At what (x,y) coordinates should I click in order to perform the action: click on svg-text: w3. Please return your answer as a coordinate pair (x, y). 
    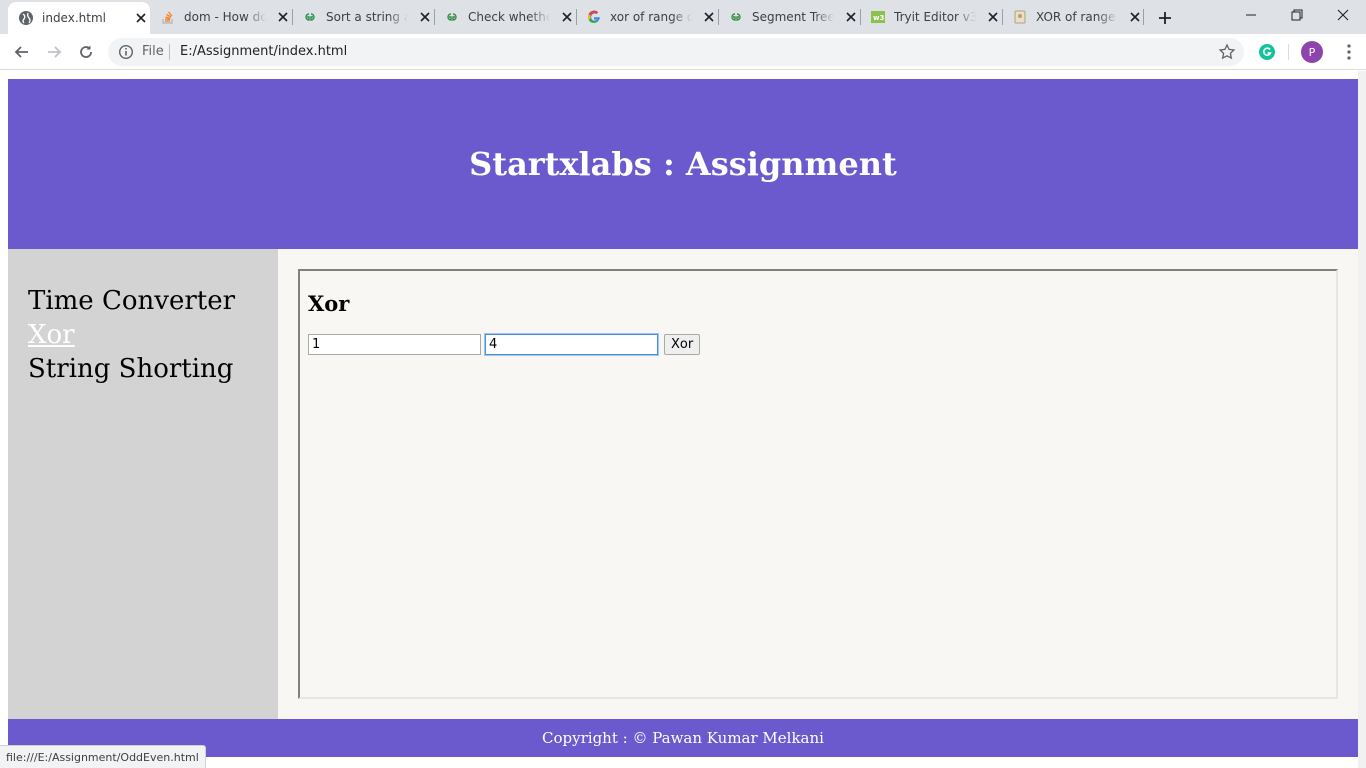
    Looking at the image, I should click on (878, 18).